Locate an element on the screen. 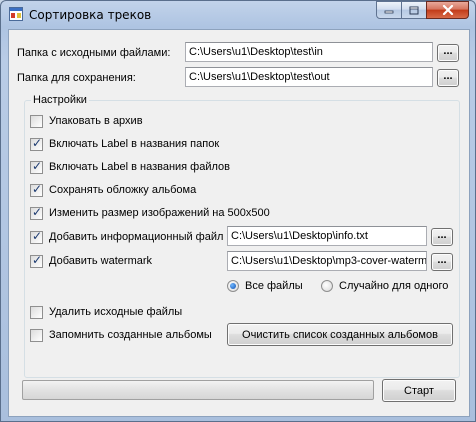 This screenshot has height=422, width=476. output-folder-label: Папка для сохранения: is located at coordinates (76, 78).